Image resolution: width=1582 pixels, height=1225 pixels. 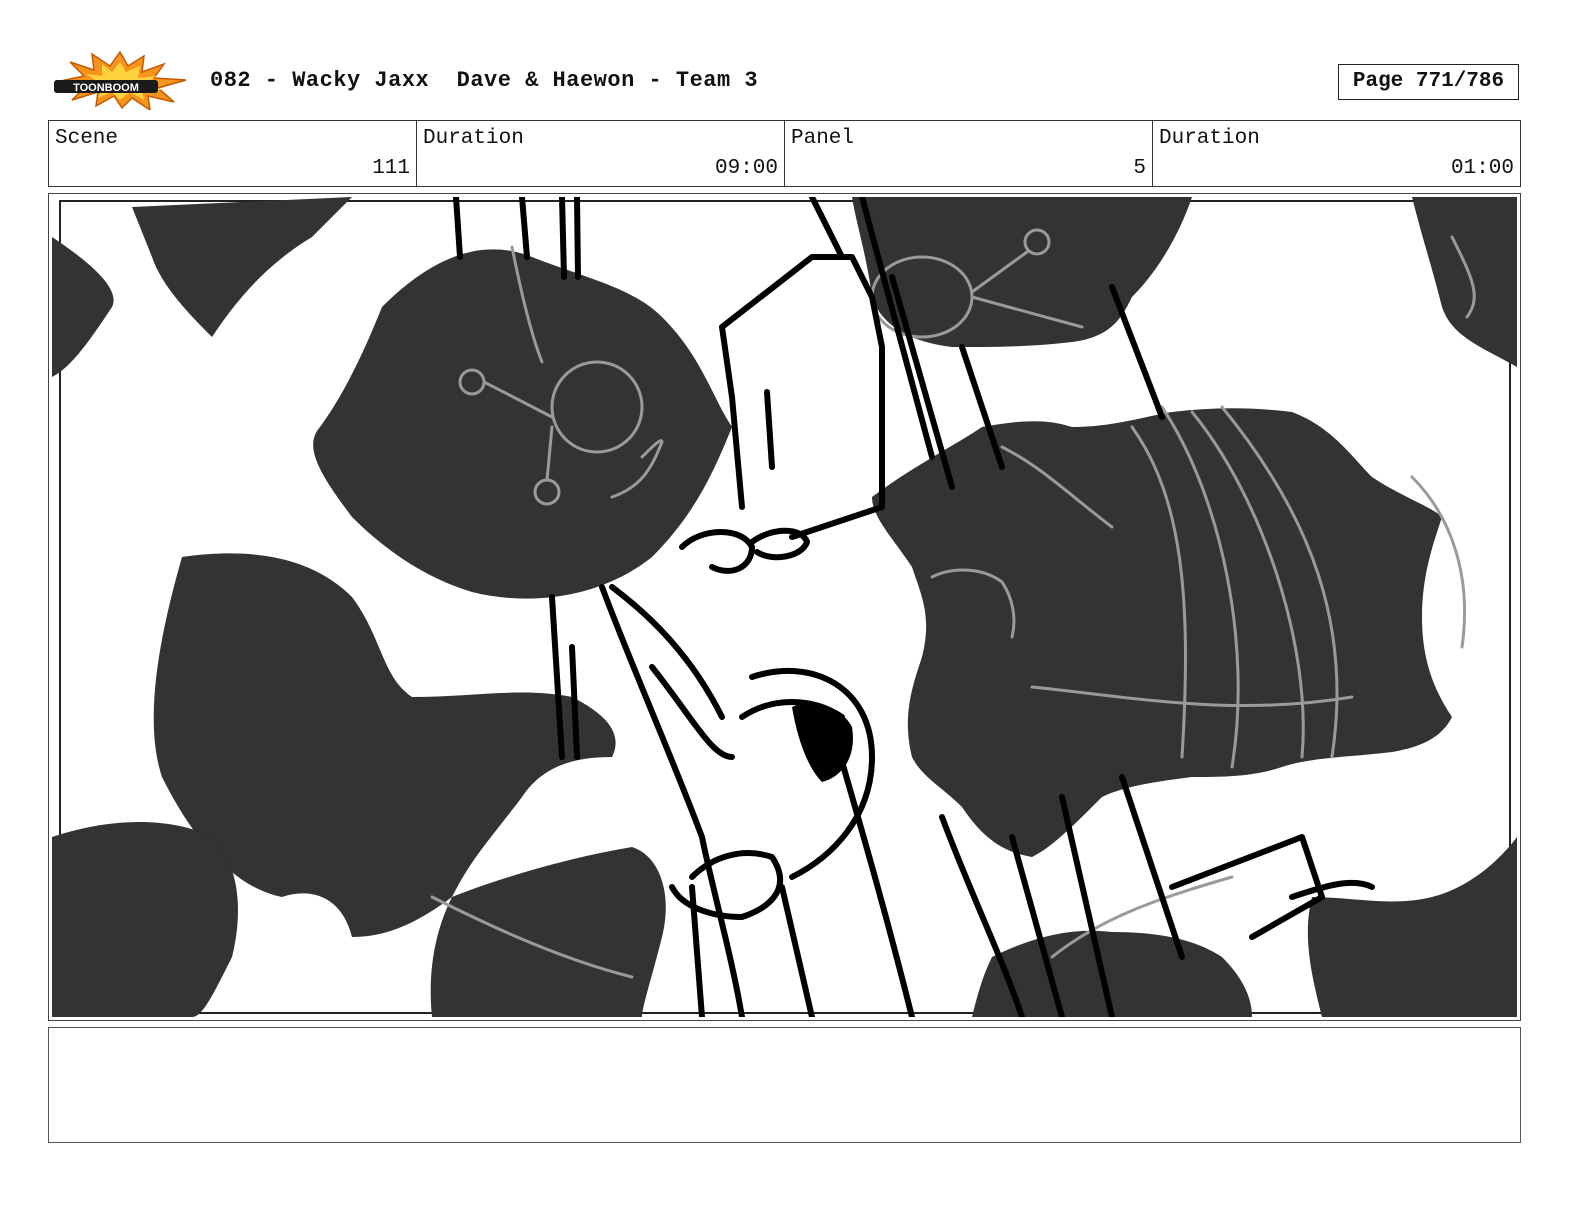 What do you see at coordinates (1428, 82) in the screenshot?
I see `page-indicator: Page 771/786` at bounding box center [1428, 82].